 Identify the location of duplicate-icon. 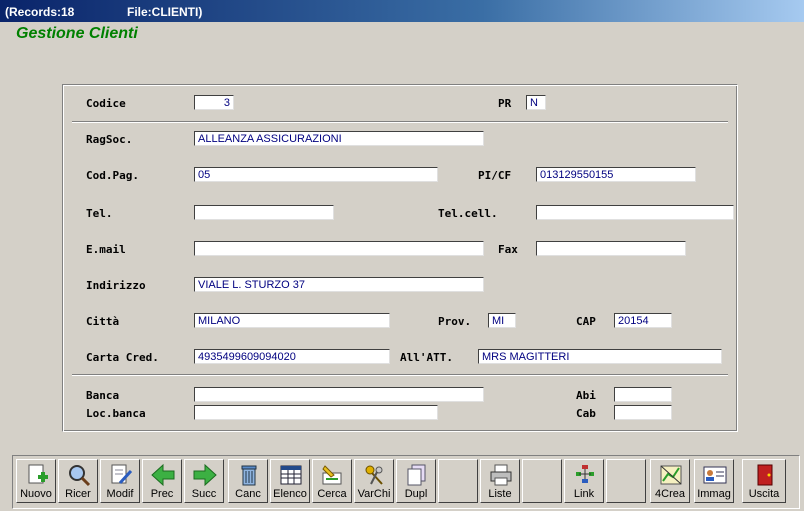
(416, 475).